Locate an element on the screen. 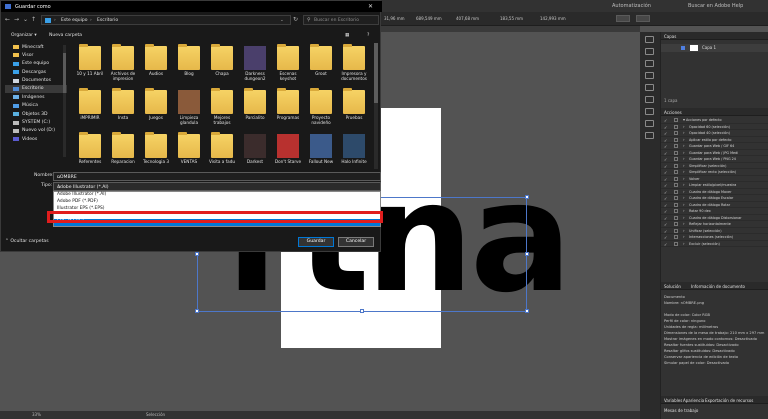 This screenshot has width=768, height=419. file-item: Fallout New is located at coordinates (321, 152).